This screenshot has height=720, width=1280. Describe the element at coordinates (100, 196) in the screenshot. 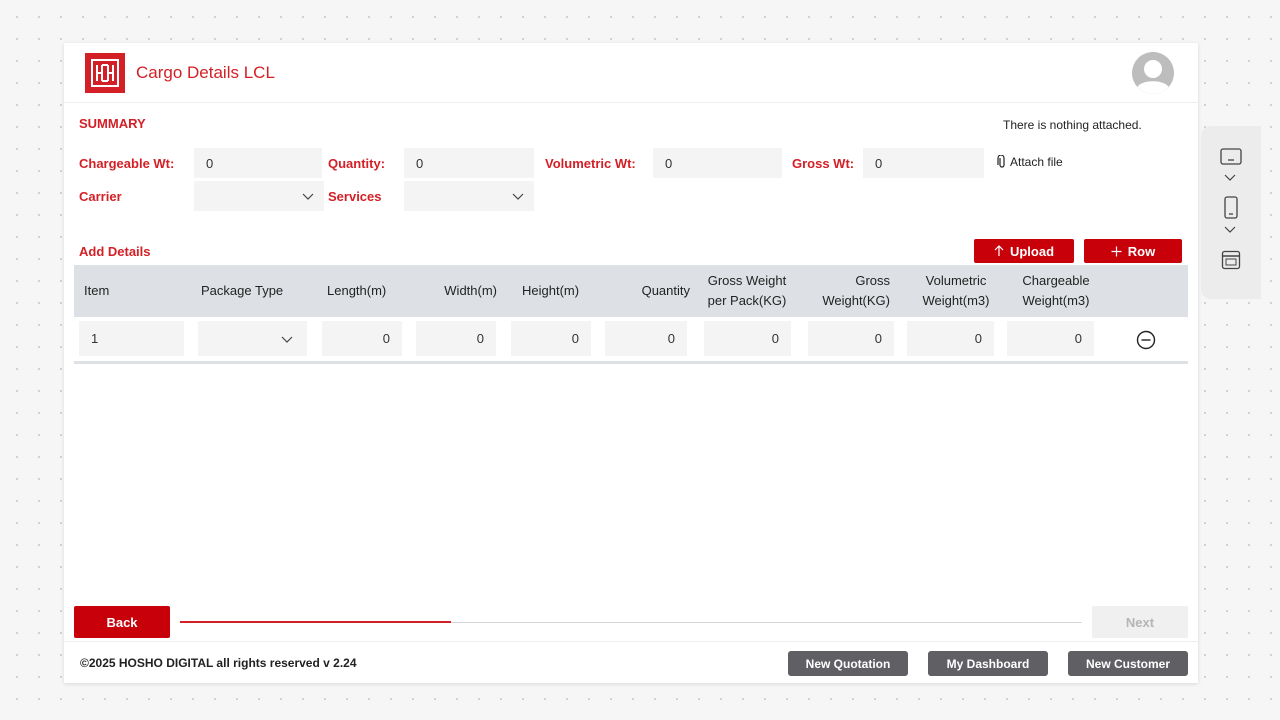

I see `carrier-label: Carrier` at that location.